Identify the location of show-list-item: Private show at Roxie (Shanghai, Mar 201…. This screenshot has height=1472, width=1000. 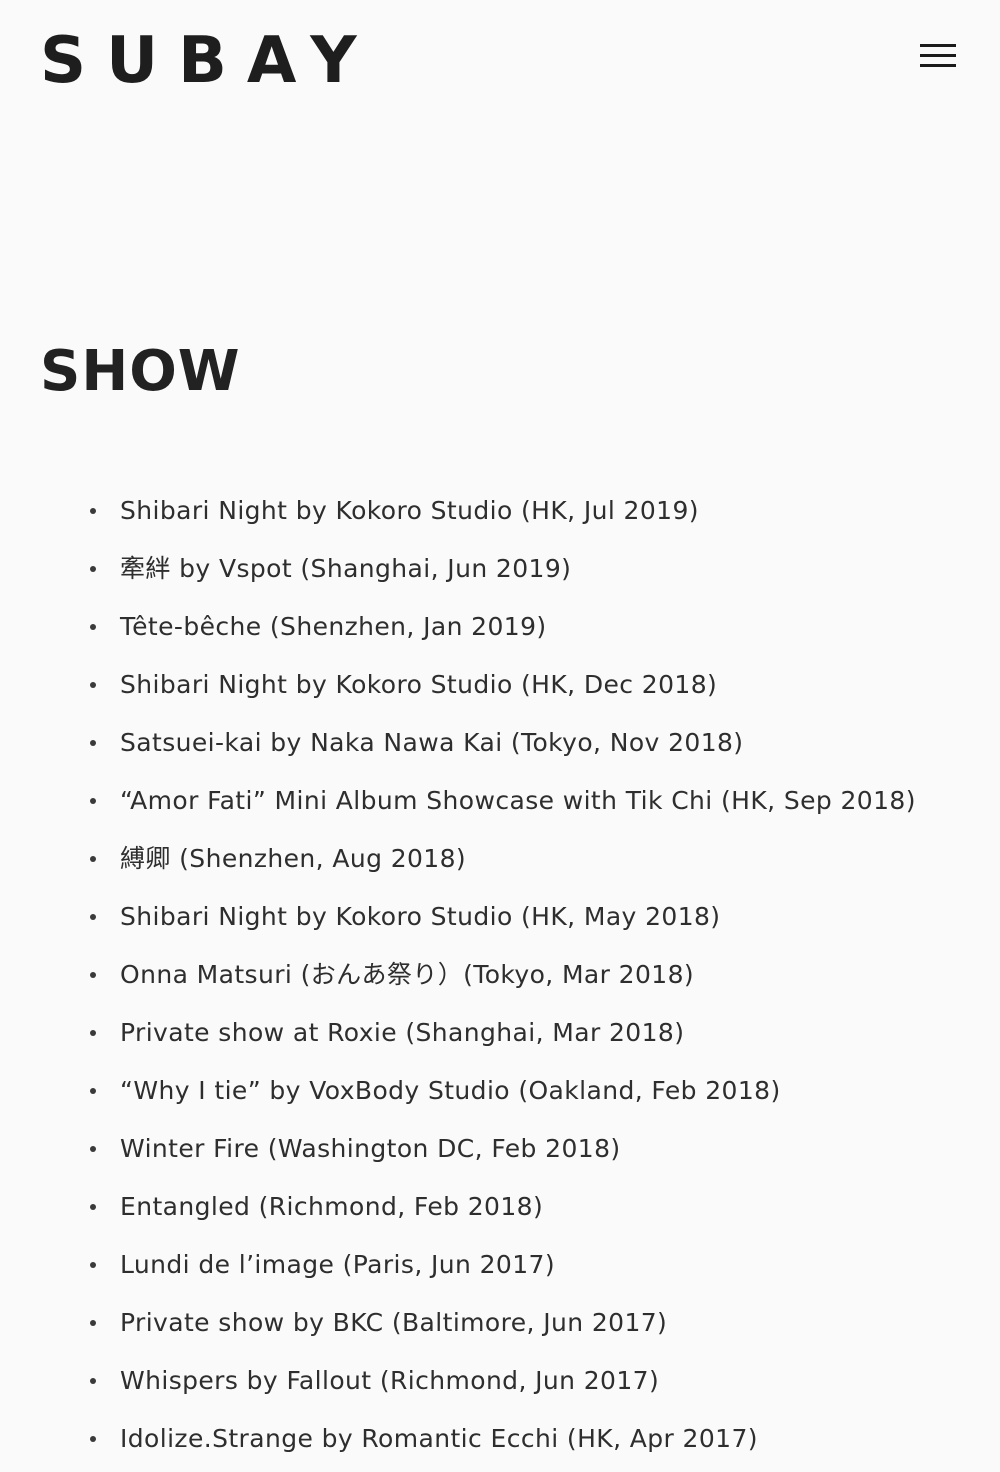
(500, 1033).